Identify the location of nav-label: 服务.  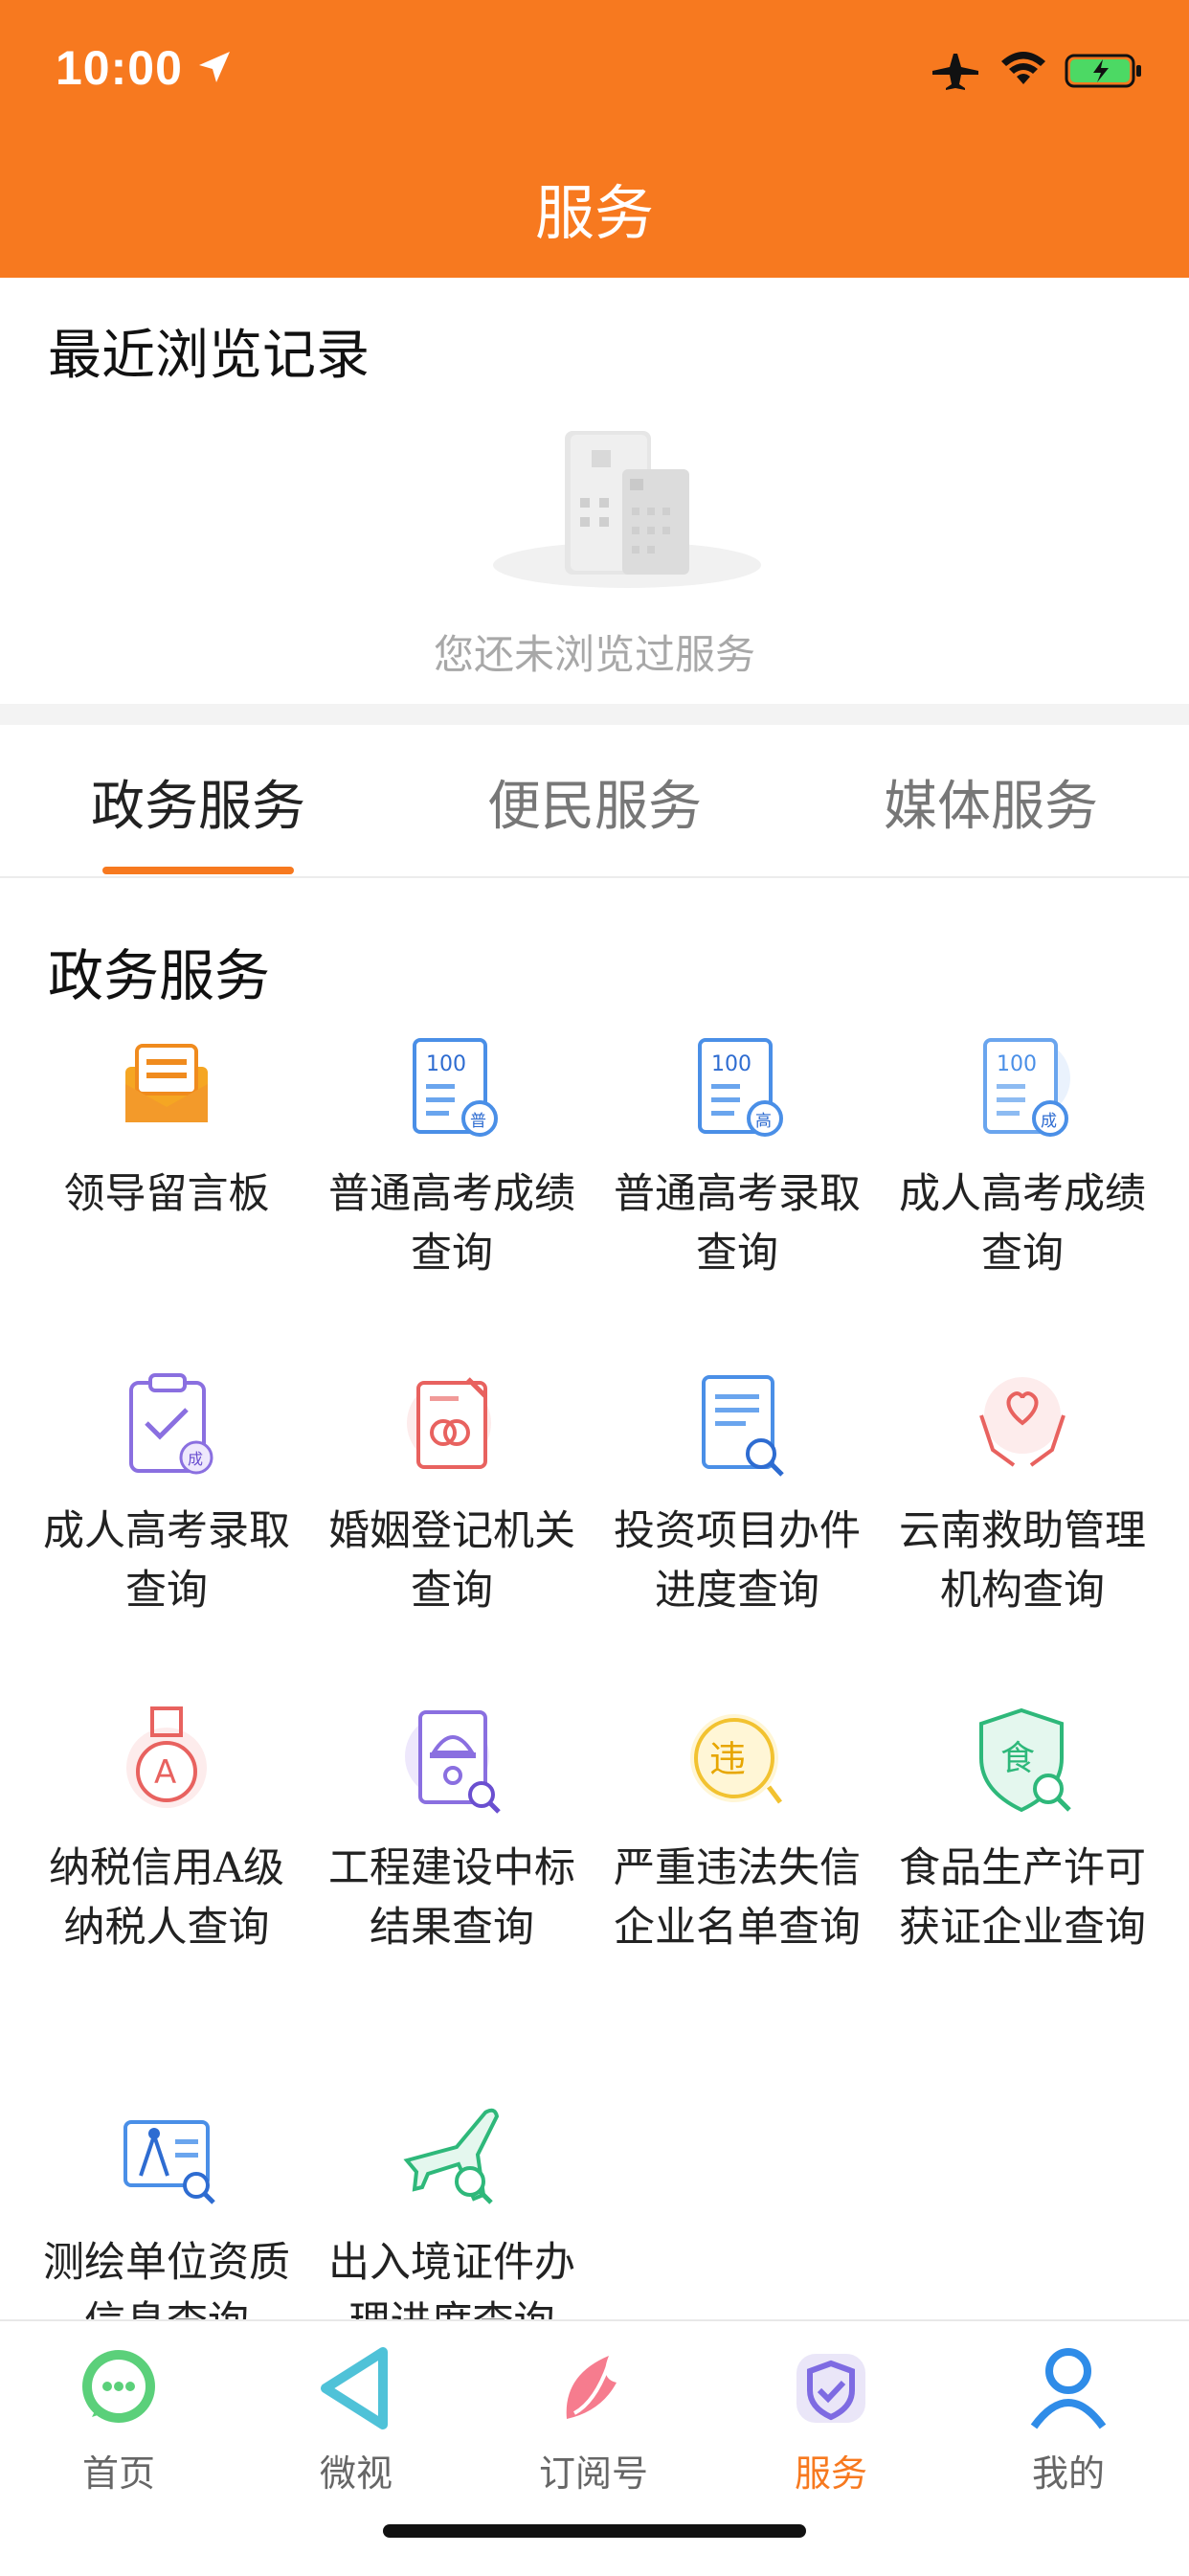
(830, 2473).